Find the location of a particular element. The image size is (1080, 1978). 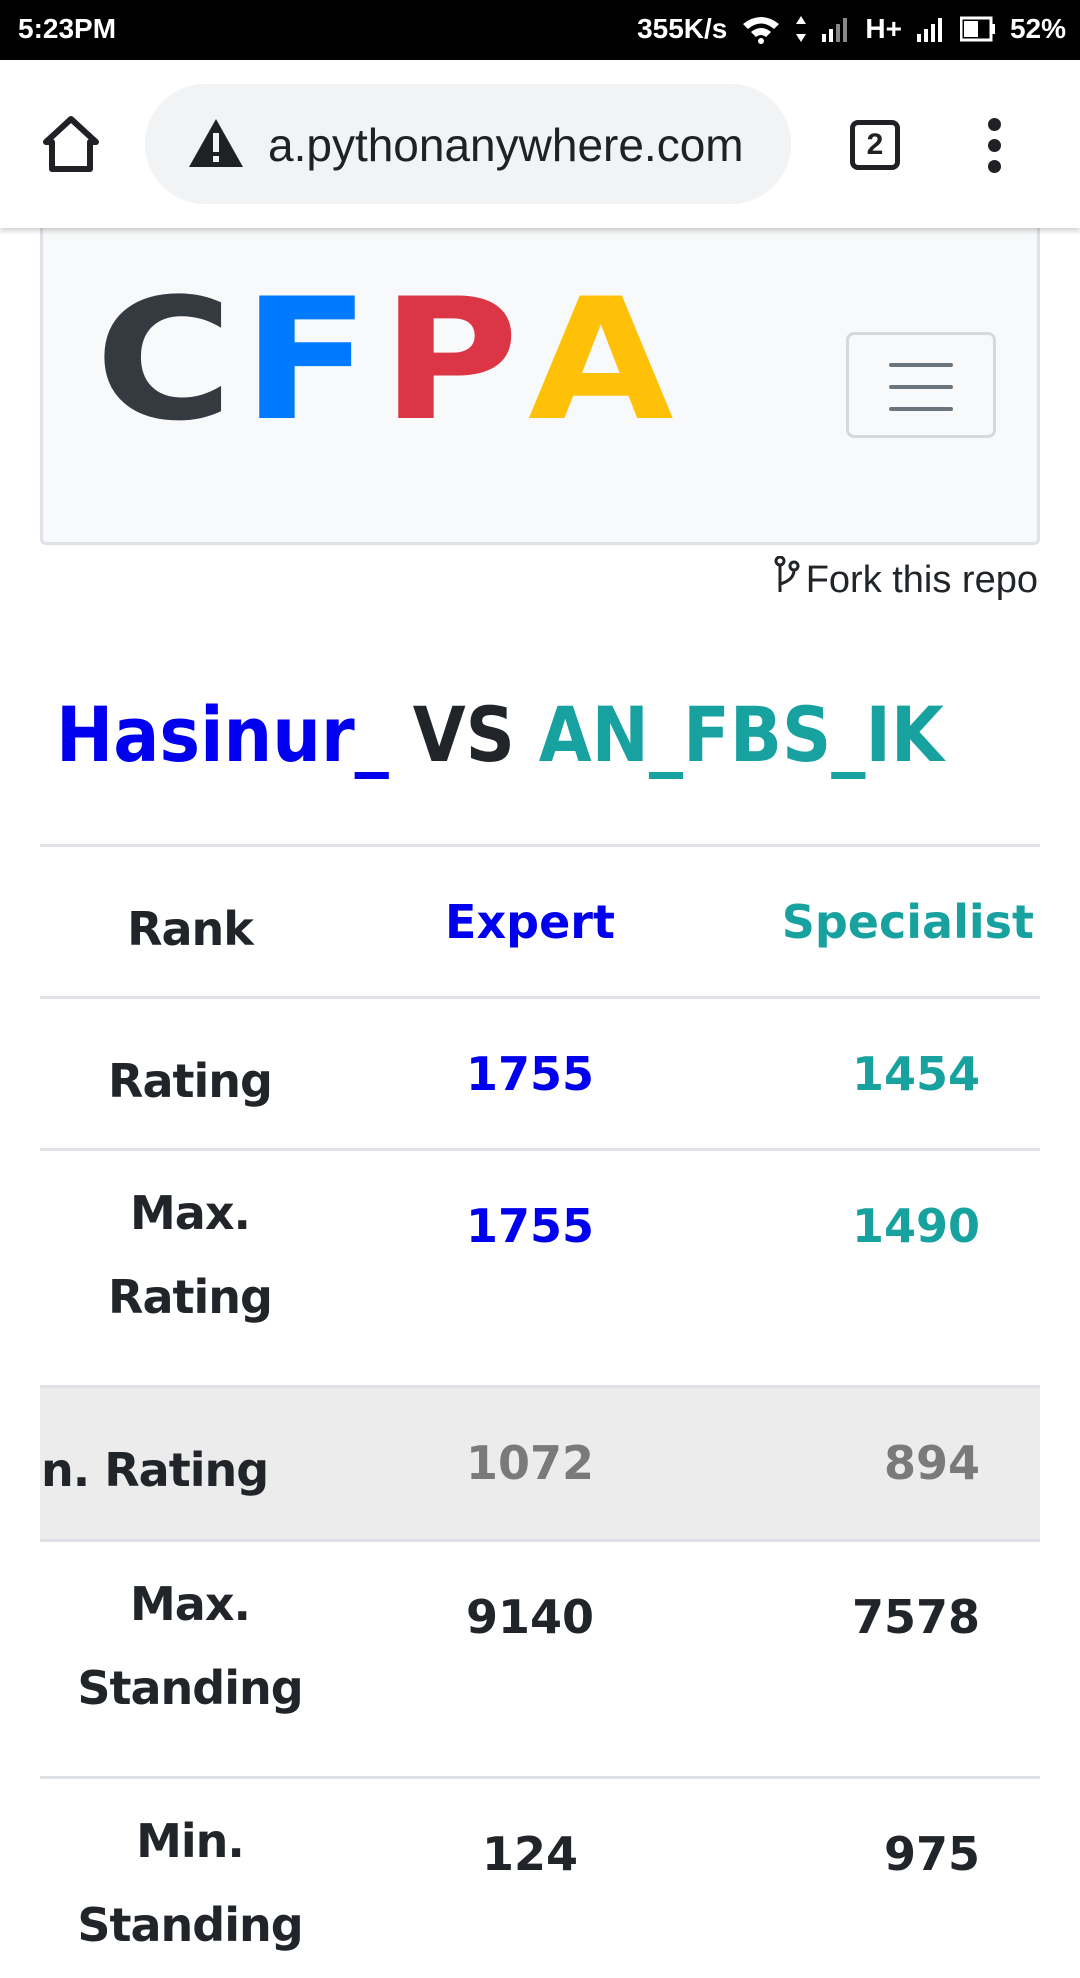

row-label-rank: Rank is located at coordinates (190, 921).